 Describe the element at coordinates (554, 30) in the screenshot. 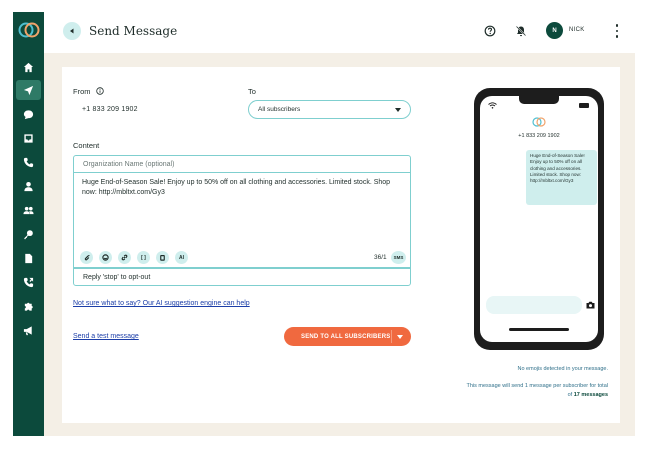

I see `user-avatar: N` at that location.